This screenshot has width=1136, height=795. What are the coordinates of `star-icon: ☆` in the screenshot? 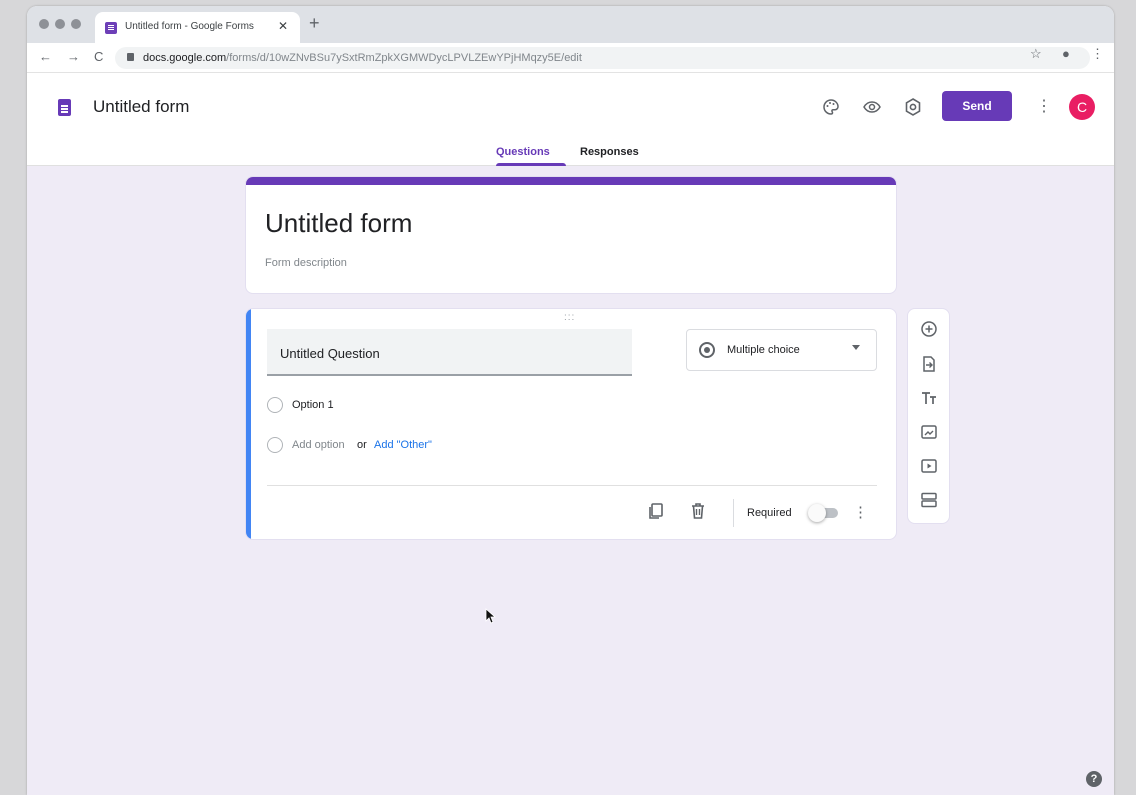 It's located at (1036, 54).